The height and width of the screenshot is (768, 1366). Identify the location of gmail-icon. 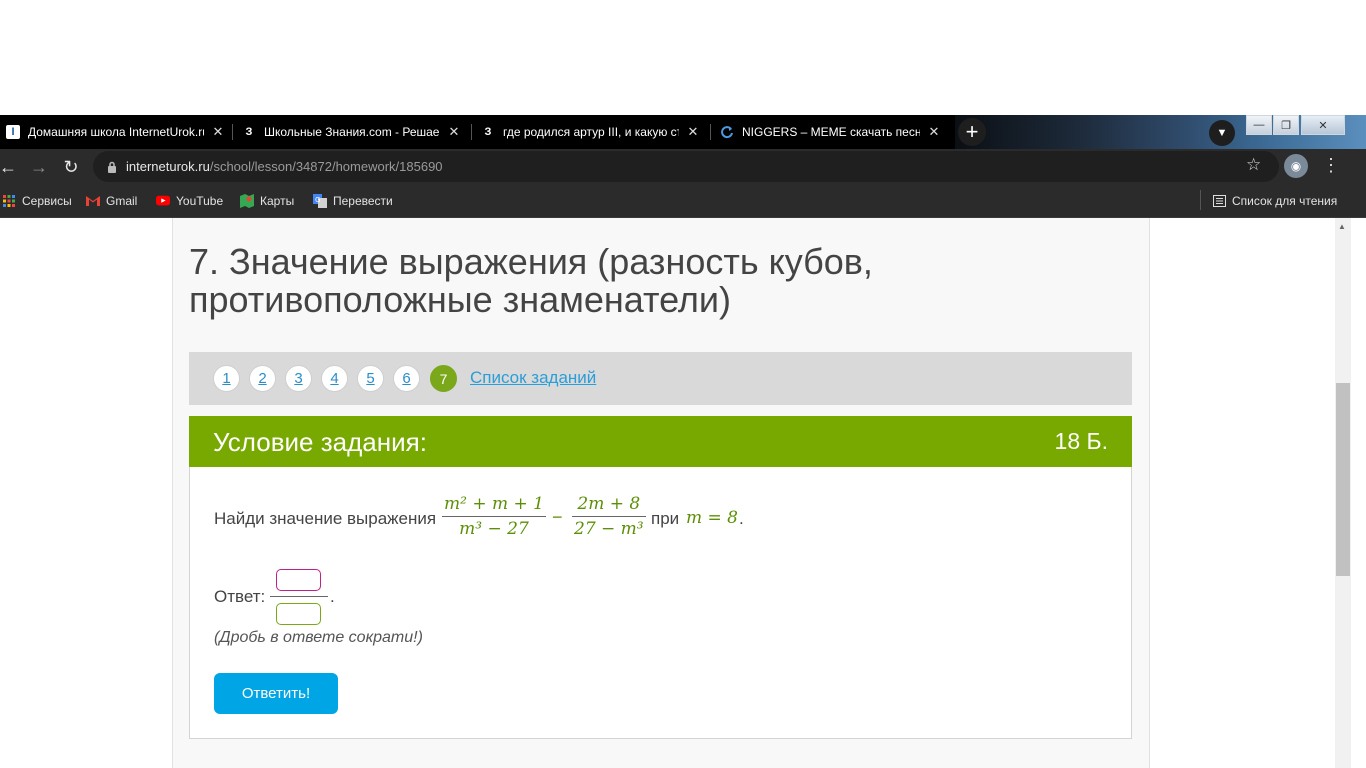
(93, 201).